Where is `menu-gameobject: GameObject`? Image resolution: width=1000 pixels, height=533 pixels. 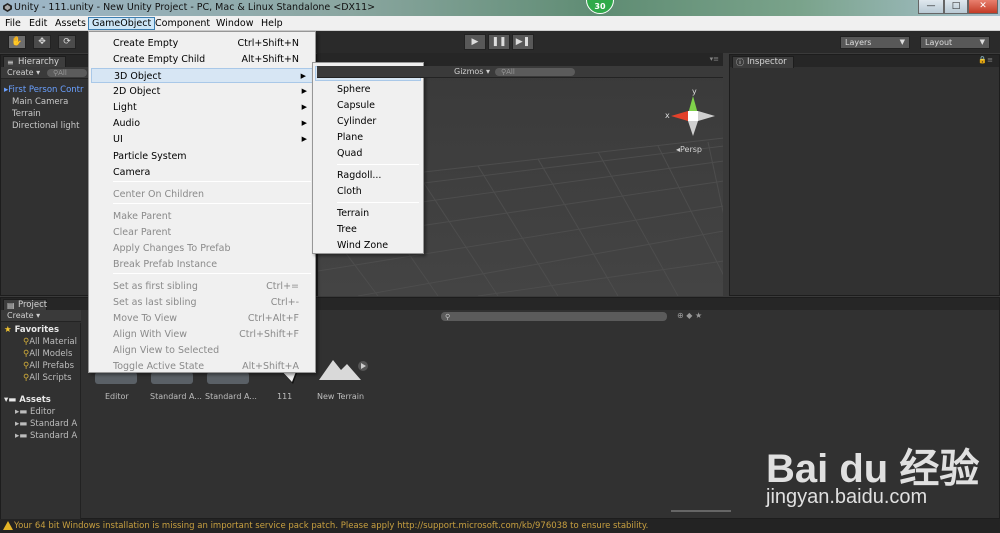 menu-gameobject: GameObject is located at coordinates (122, 23).